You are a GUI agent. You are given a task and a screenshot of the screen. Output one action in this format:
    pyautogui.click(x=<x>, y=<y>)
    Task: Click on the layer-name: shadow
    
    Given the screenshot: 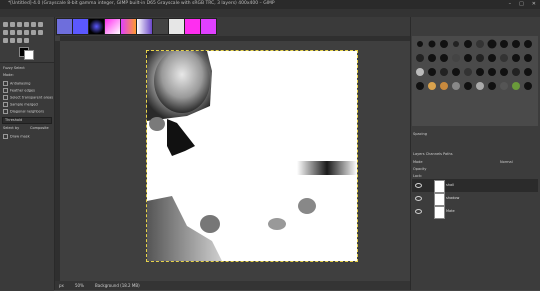 What is the action you would take?
    pyautogui.click(x=453, y=198)
    